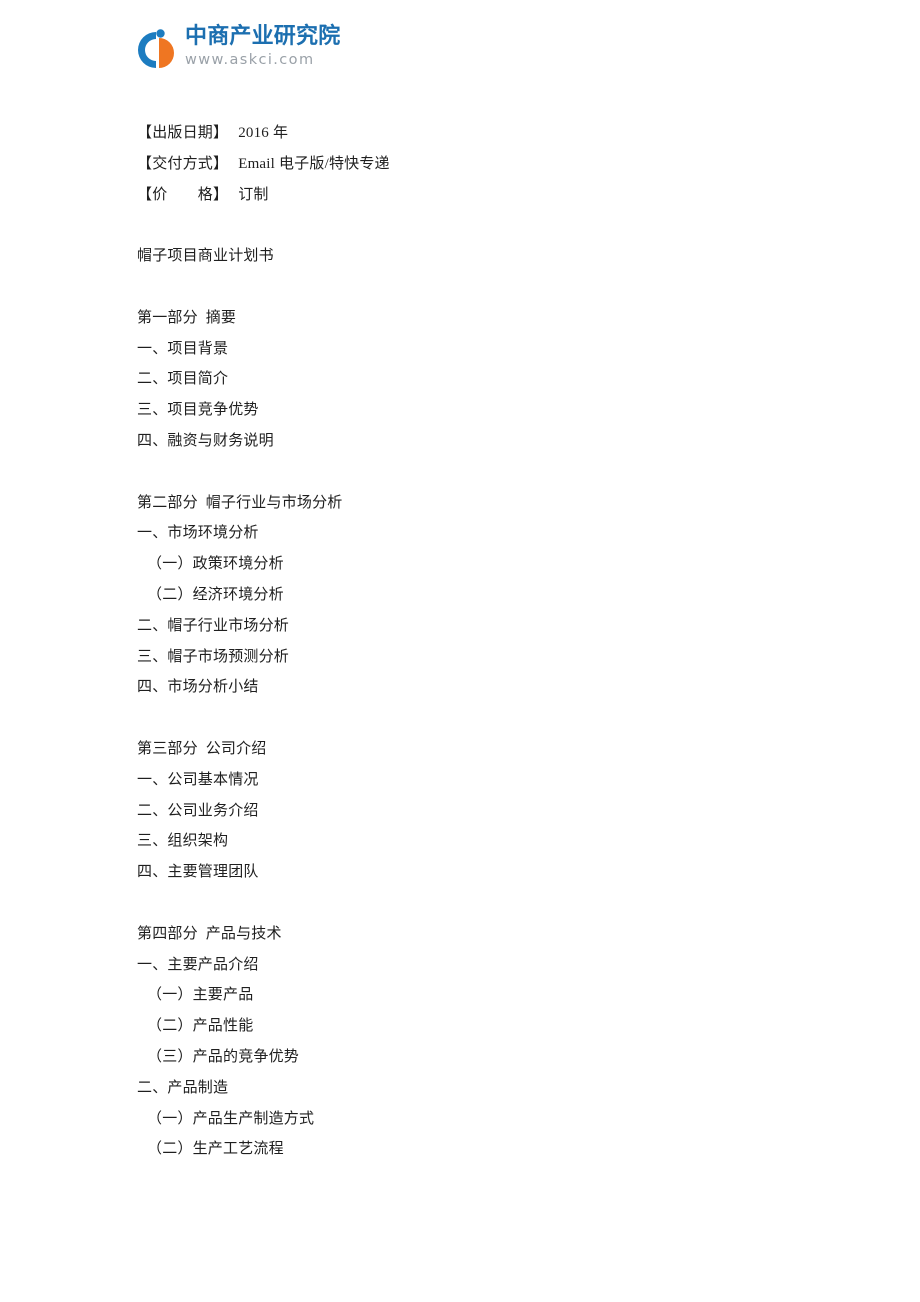 This screenshot has height=1302, width=920. Describe the element at coordinates (187, 317) in the screenshot. I see `section-heading-1: 第一部分 摘要` at that location.